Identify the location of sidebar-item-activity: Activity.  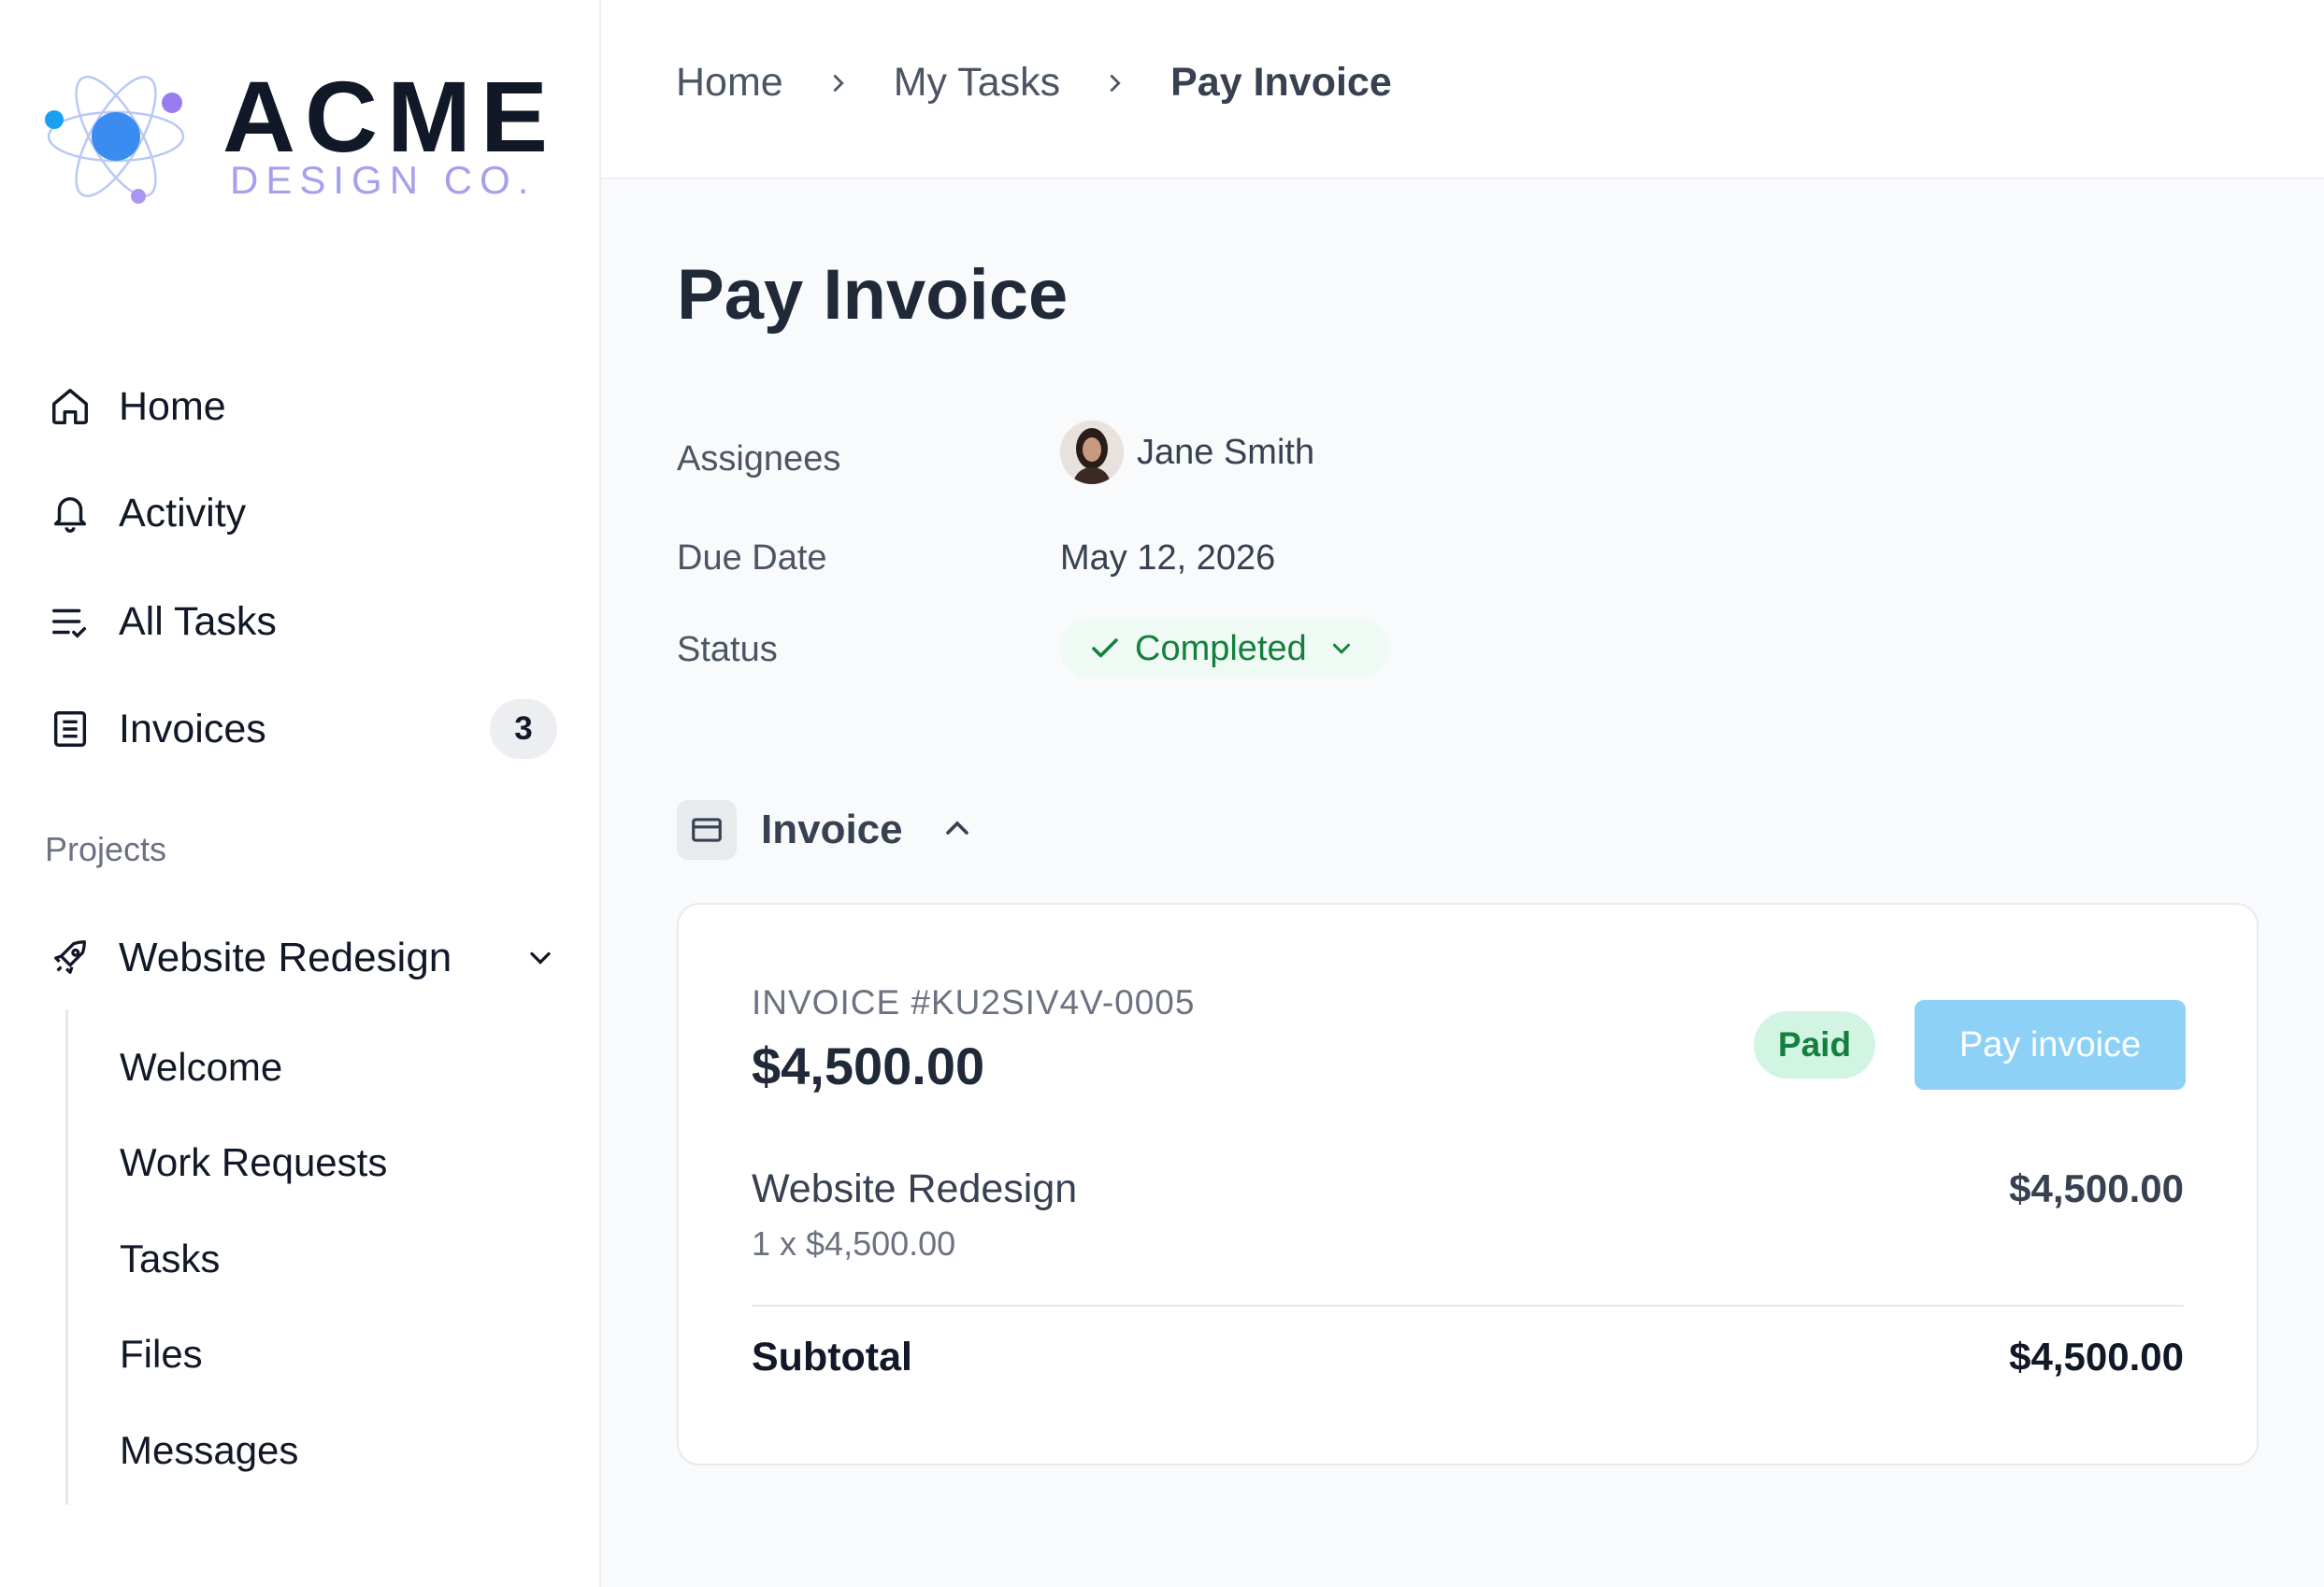
(301, 513).